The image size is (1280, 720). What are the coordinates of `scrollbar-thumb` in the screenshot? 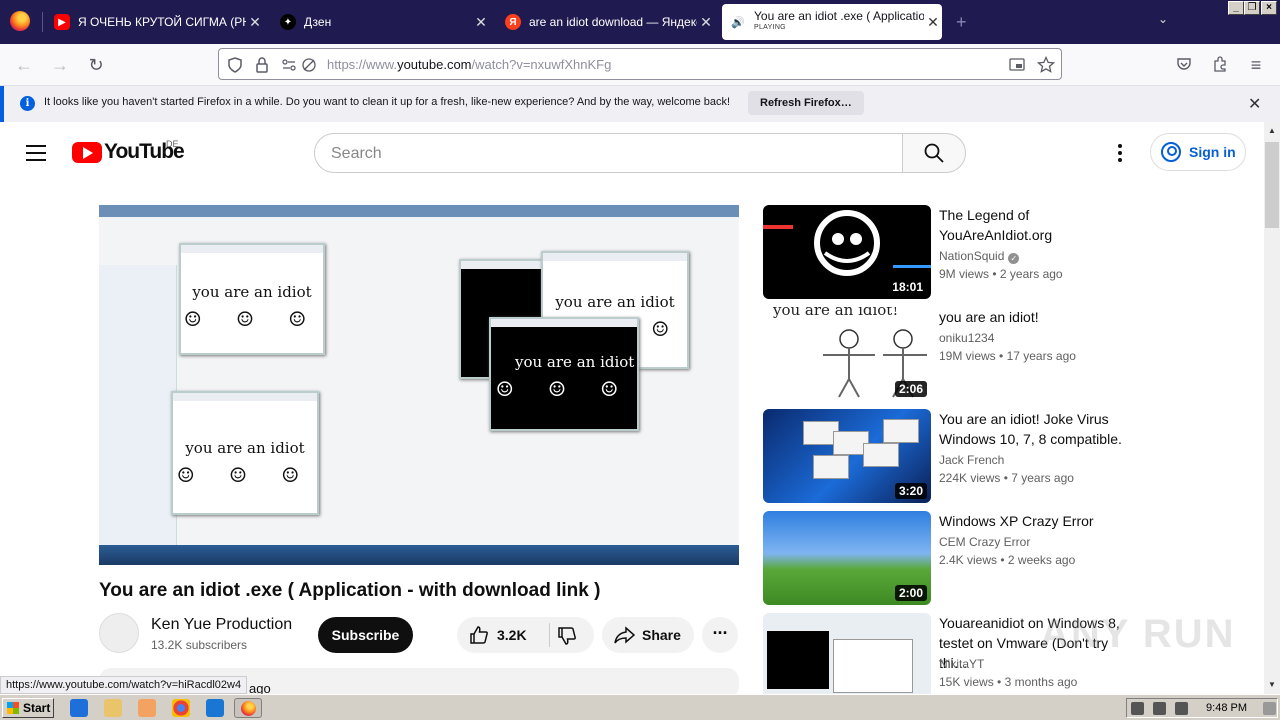 It's located at (1272, 185).